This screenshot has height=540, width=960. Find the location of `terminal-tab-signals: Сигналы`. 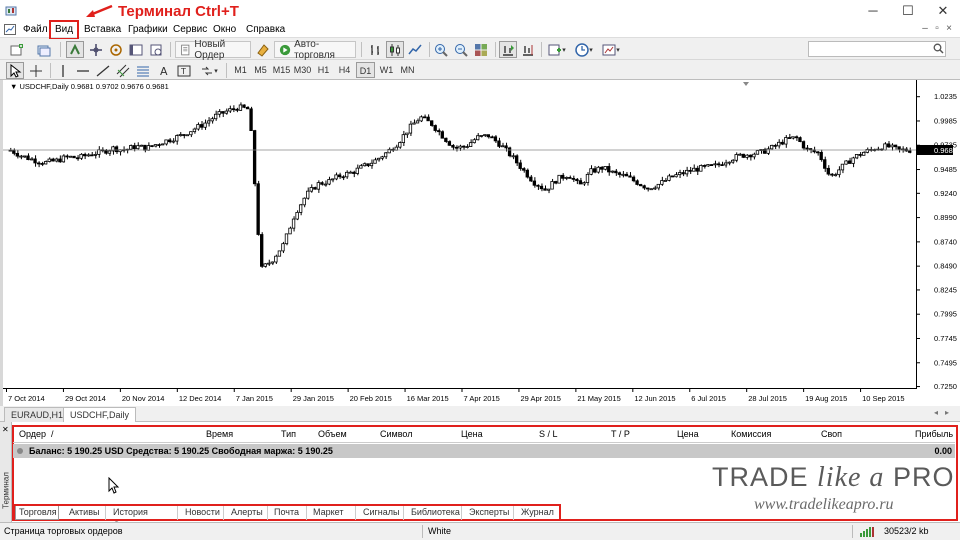

terminal-tab-signals: Сигналы is located at coordinates (382, 513).